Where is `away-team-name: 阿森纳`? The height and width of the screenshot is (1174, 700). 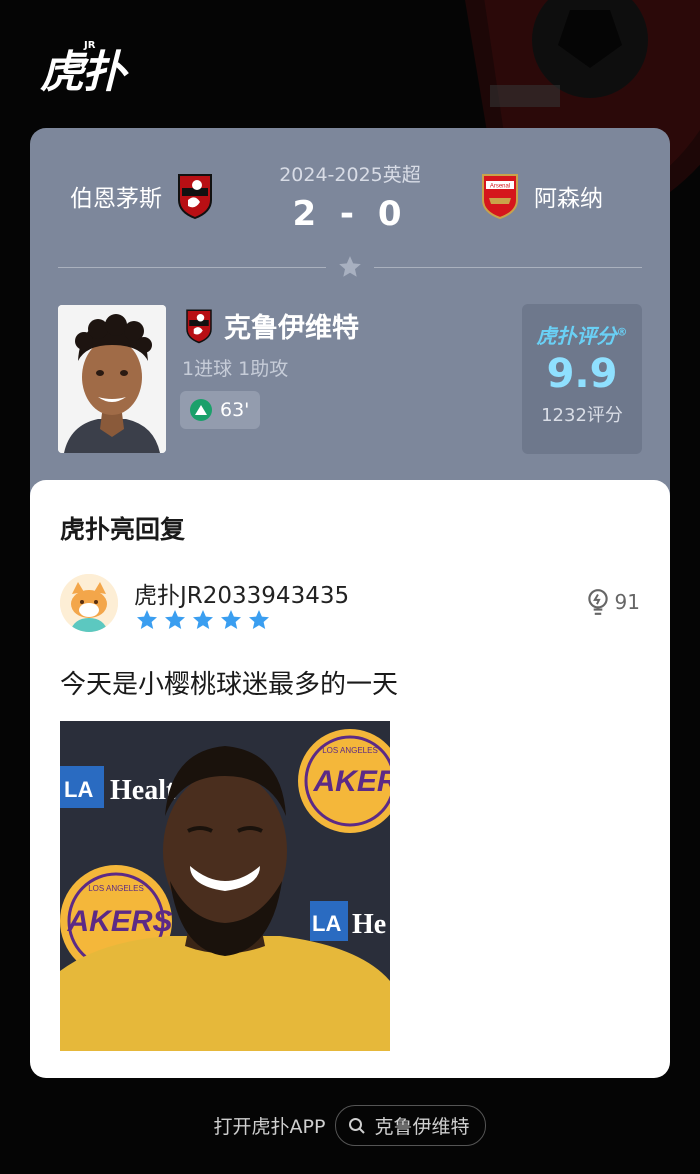
away-team-name: 阿森纳 is located at coordinates (568, 199).